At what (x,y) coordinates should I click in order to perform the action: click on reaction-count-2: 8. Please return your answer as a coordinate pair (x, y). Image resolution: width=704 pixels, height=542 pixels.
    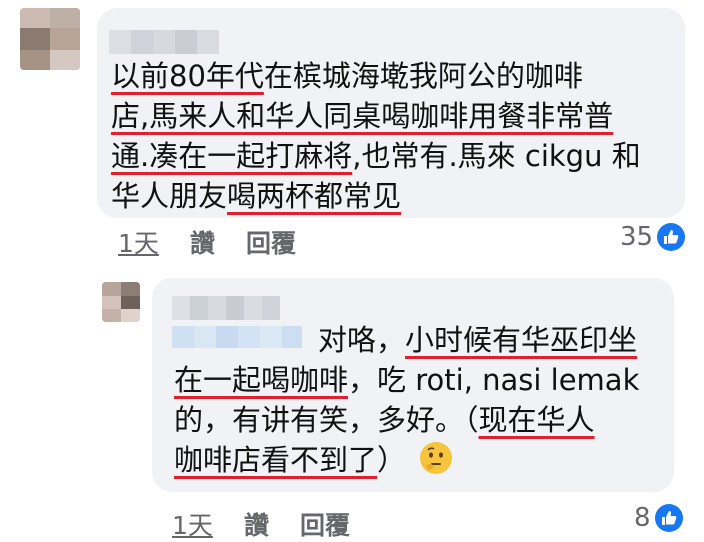
    Looking at the image, I should click on (658, 518).